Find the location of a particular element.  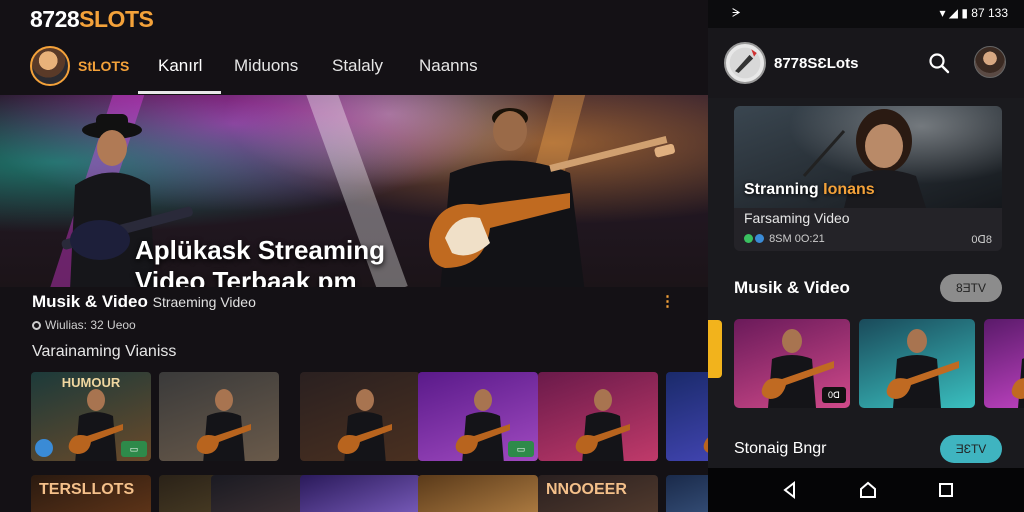

tab-status: Stalaly is located at coordinates (357, 66).